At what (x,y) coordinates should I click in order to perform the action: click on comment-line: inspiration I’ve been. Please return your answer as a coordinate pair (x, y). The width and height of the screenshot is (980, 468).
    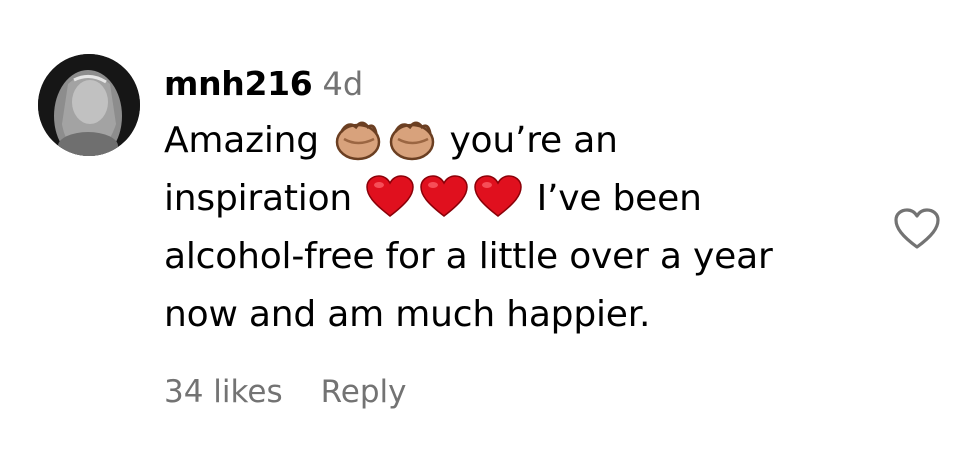
    Looking at the image, I should click on (514, 199).